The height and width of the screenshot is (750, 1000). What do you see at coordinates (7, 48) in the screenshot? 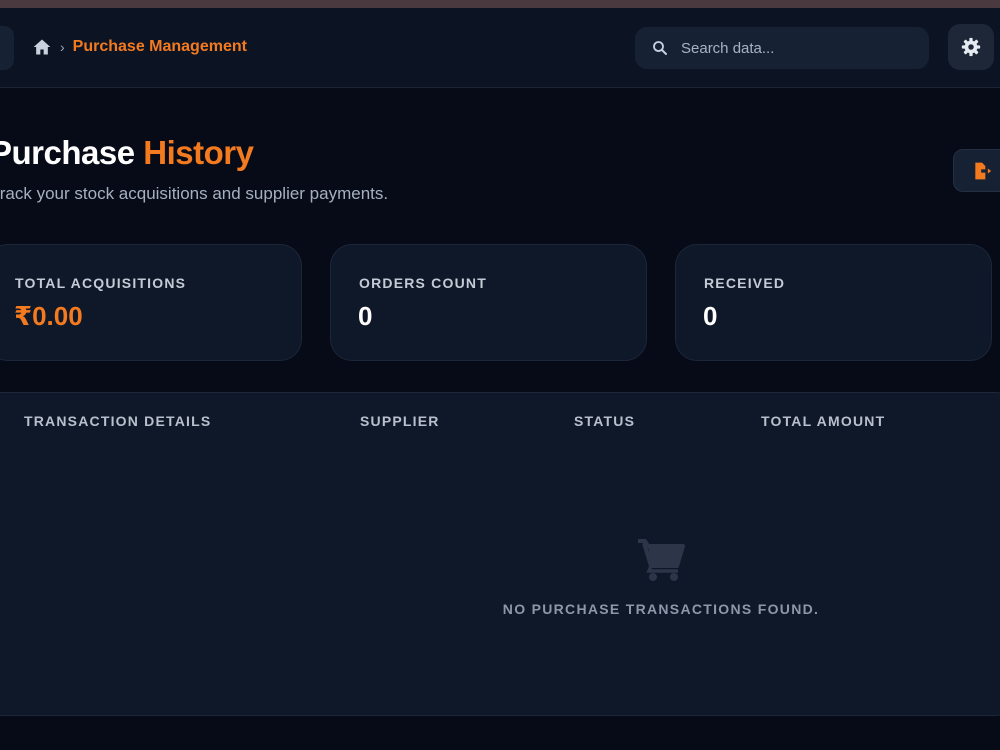
I see `sidebar-toggle-button` at bounding box center [7, 48].